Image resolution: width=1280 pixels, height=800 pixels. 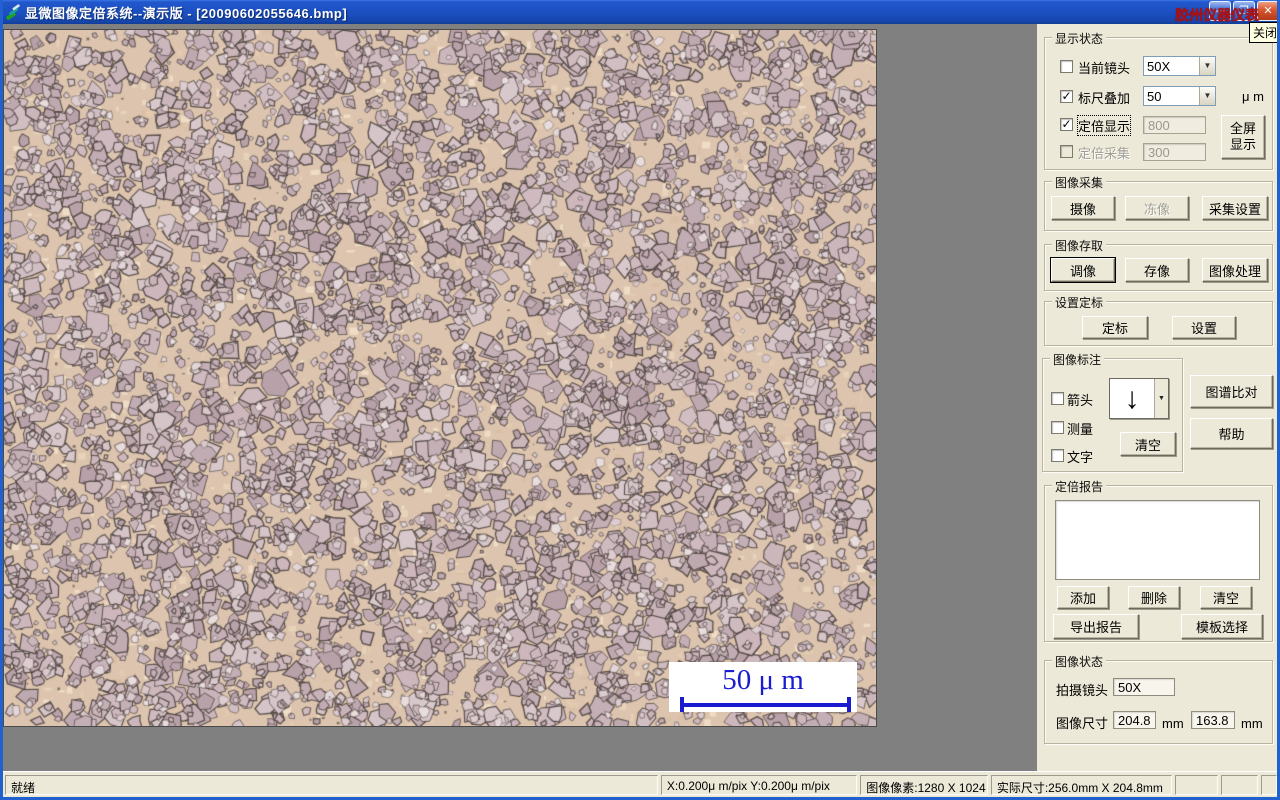 What do you see at coordinates (1057, 427) in the screenshot?
I see `measure-checkbox` at bounding box center [1057, 427].